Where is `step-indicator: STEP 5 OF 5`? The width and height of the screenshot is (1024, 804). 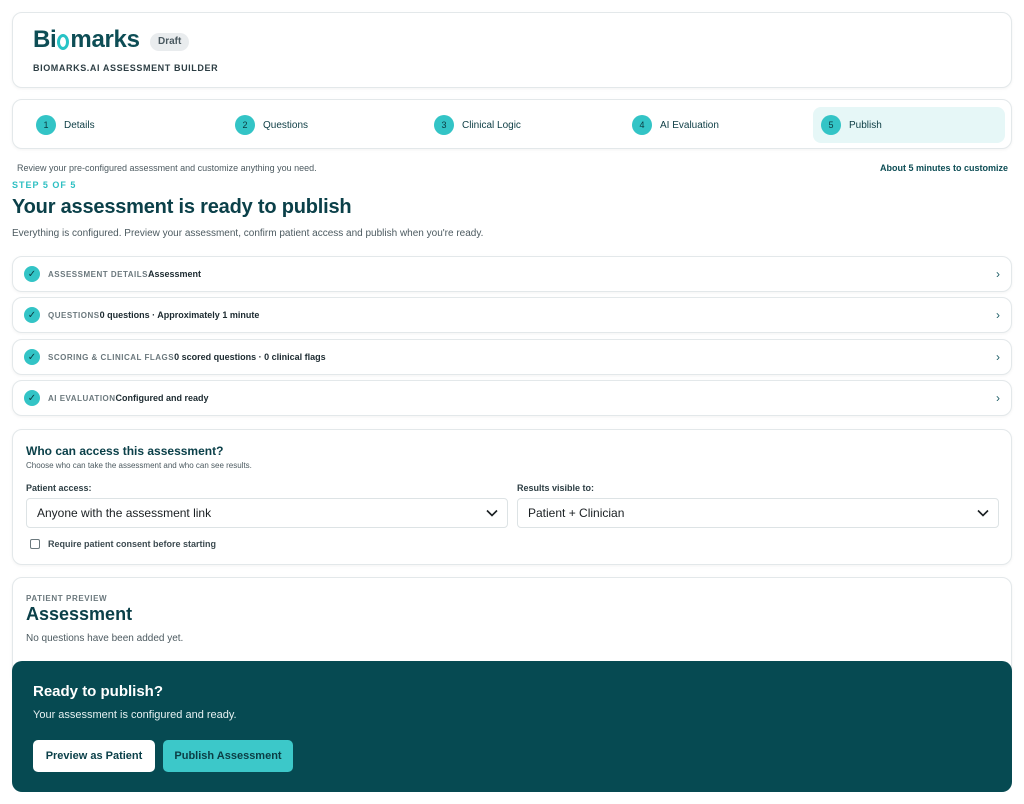 step-indicator: STEP 5 OF 5 is located at coordinates (44, 185).